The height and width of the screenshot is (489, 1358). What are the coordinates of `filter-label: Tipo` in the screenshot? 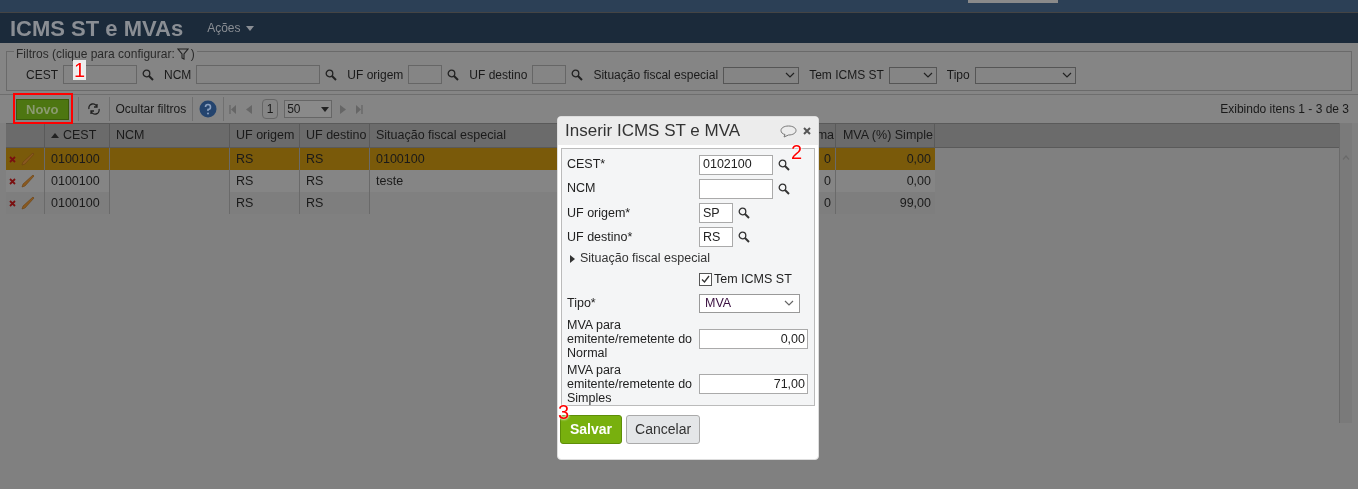 It's located at (958, 75).